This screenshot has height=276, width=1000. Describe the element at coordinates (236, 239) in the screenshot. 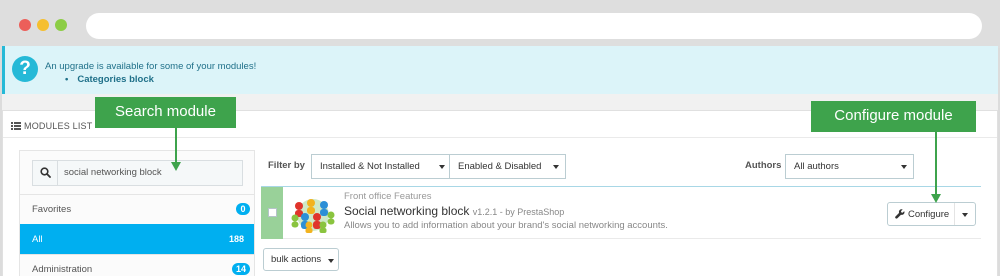

I see `category-count-badge: 188` at that location.